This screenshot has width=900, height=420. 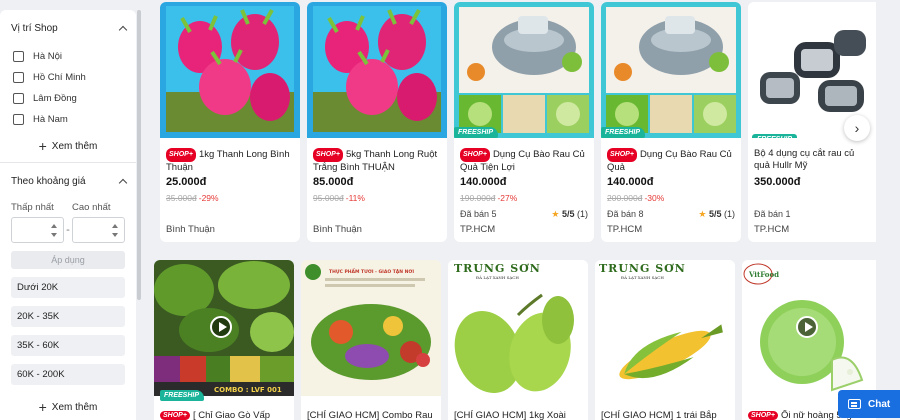 I want to click on original-price: 190.000đ, so click(x=478, y=198).